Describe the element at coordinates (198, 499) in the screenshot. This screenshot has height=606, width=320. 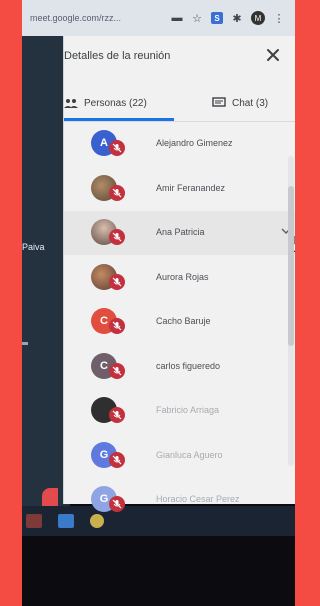
I see `participant-name: Horacio Cesar Perez` at that location.